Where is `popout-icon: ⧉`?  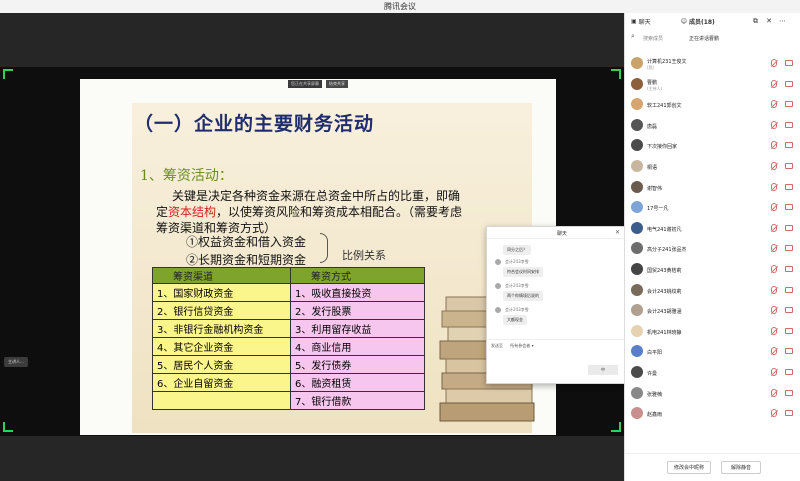 popout-icon: ⧉ is located at coordinates (755, 21).